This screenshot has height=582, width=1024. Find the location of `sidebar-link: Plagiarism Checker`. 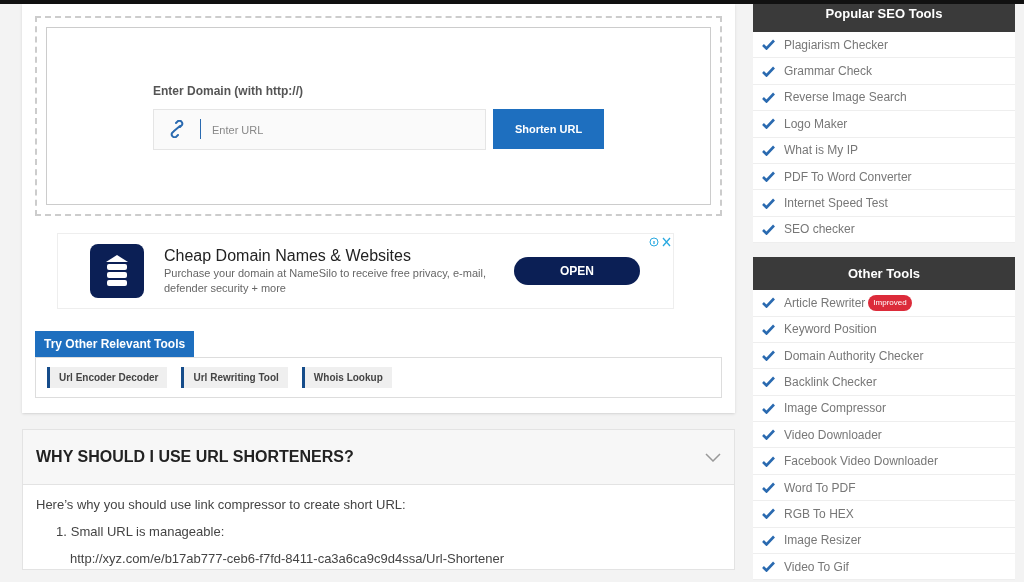

sidebar-link: Plagiarism Checker is located at coordinates (884, 45).